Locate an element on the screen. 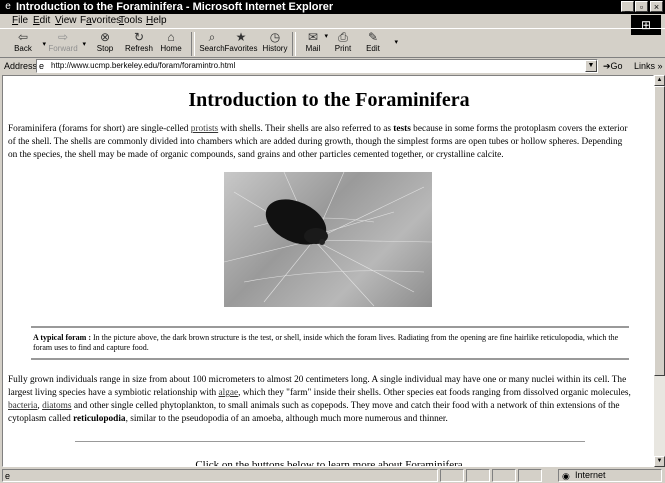 The image size is (665, 483). stop-button: ⊗ Stop is located at coordinates (105, 44).